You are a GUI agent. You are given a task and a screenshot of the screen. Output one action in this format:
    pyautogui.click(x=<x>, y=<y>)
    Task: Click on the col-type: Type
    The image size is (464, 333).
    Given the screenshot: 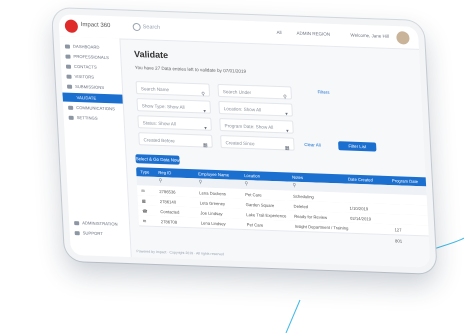 What is the action you would take?
    pyautogui.click(x=144, y=171)
    